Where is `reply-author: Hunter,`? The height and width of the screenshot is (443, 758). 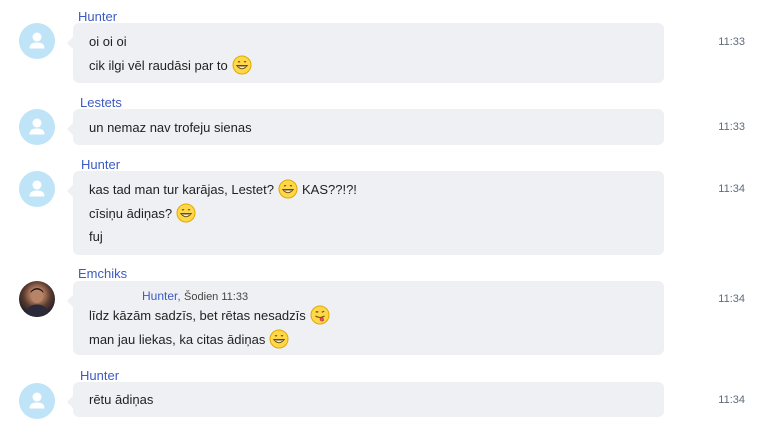 reply-author: Hunter, is located at coordinates (161, 296).